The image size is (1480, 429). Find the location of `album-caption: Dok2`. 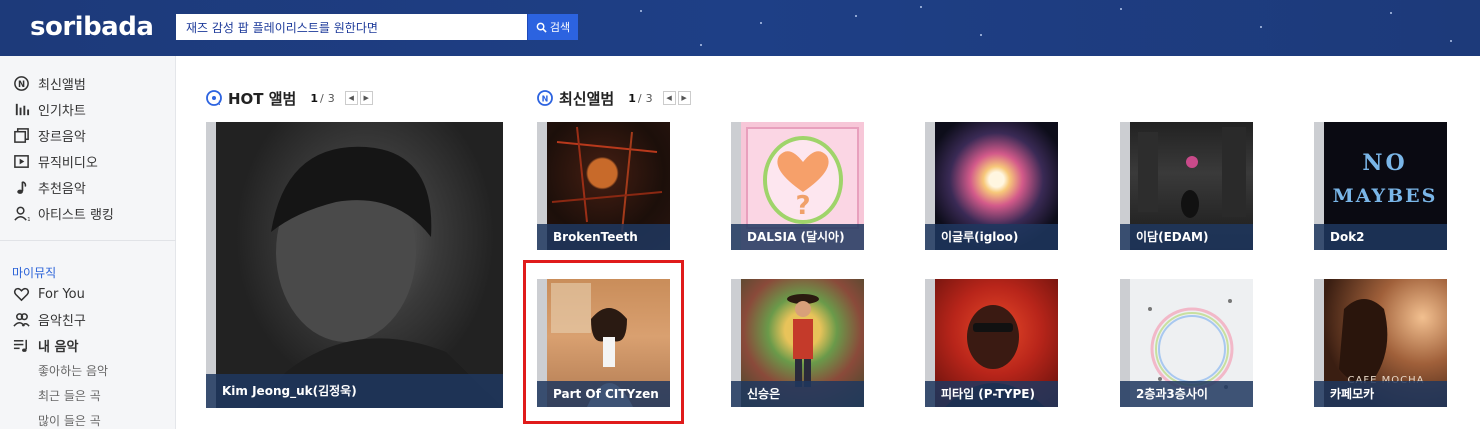

album-caption: Dok2 is located at coordinates (1380, 237).